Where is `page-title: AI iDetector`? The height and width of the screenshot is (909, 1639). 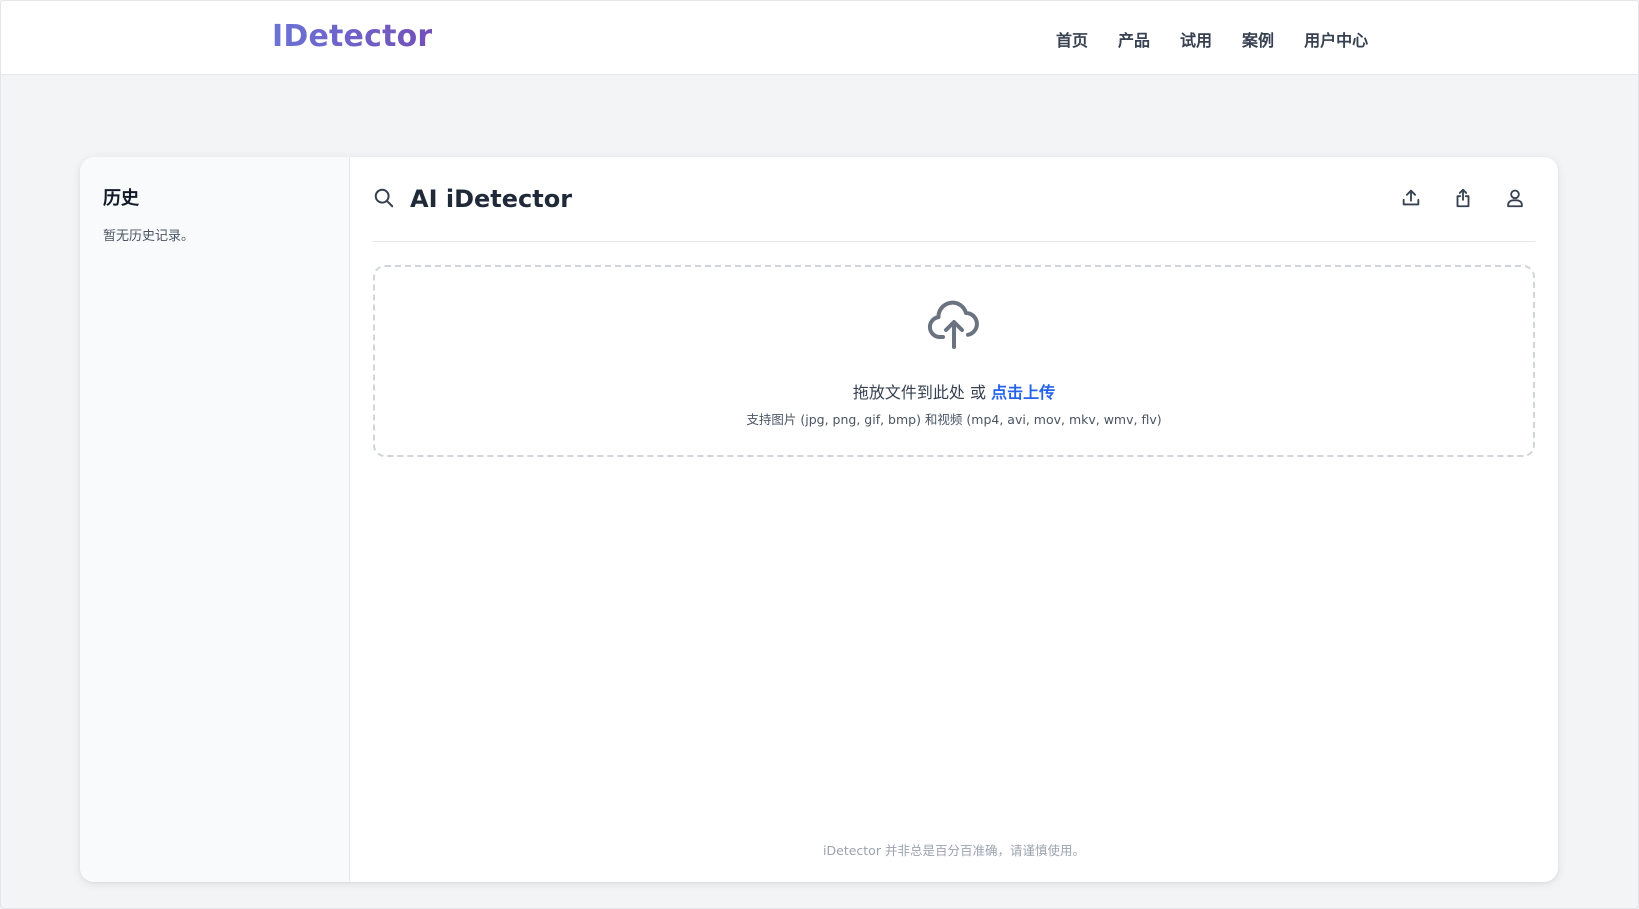 page-title: AI iDetector is located at coordinates (491, 199).